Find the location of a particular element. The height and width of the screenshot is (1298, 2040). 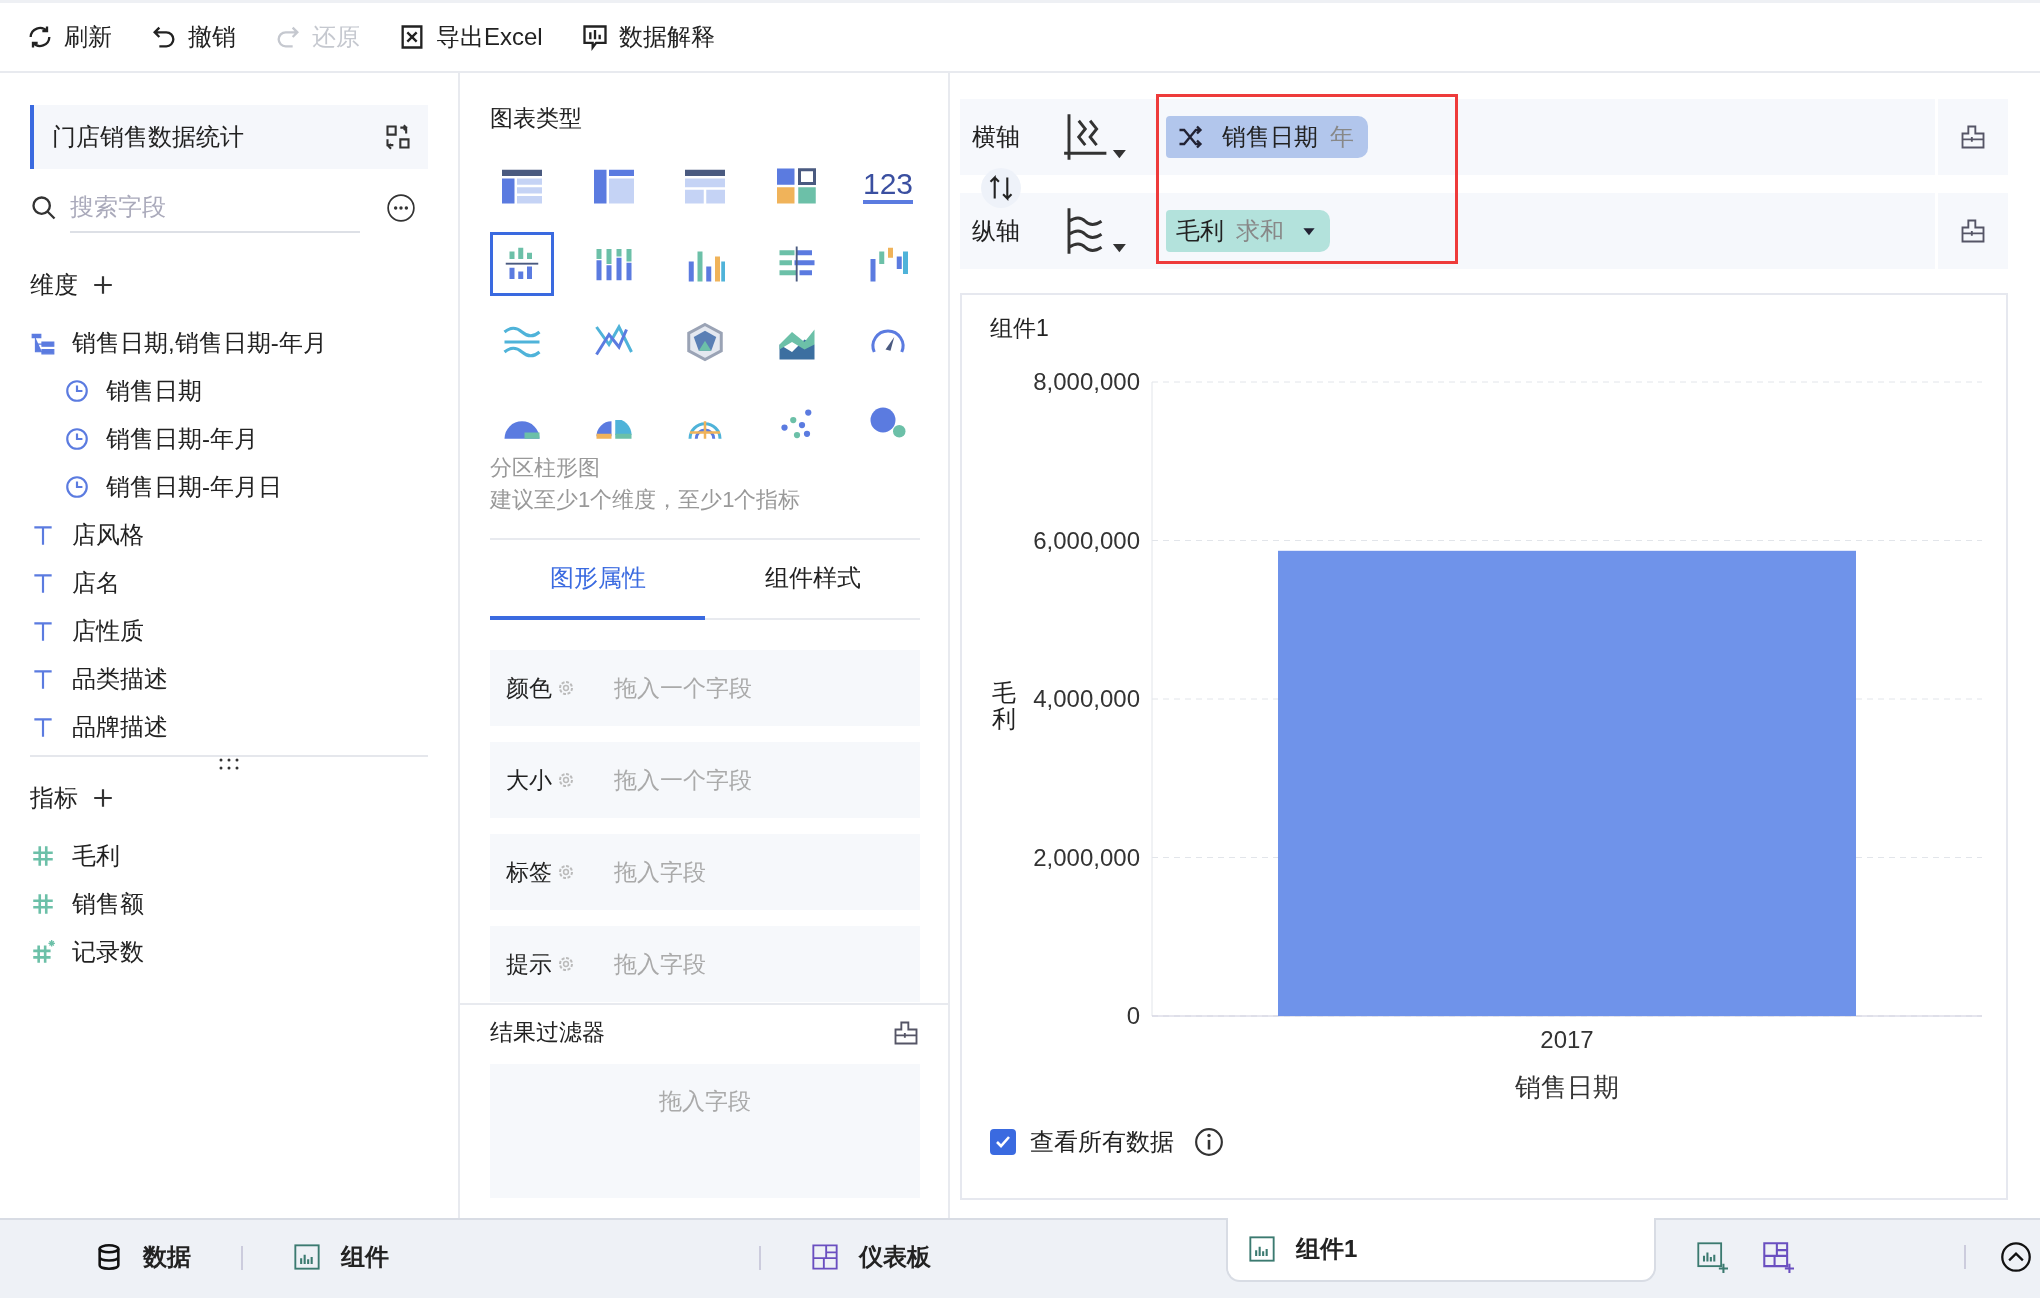

y-tick-label: 6,000,000 is located at coordinates (1086, 540).